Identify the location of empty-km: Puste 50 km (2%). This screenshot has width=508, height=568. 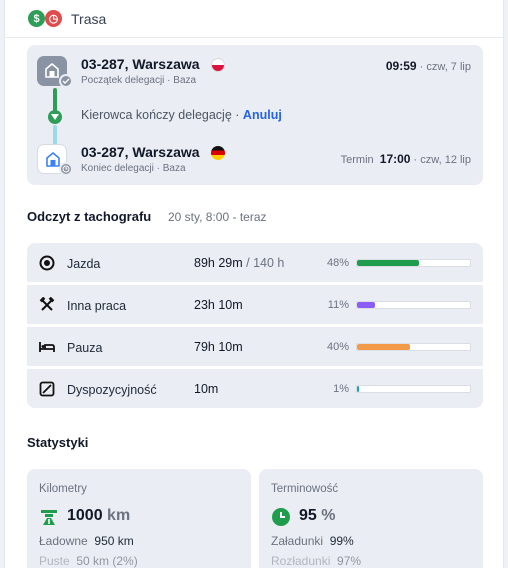
(88, 561).